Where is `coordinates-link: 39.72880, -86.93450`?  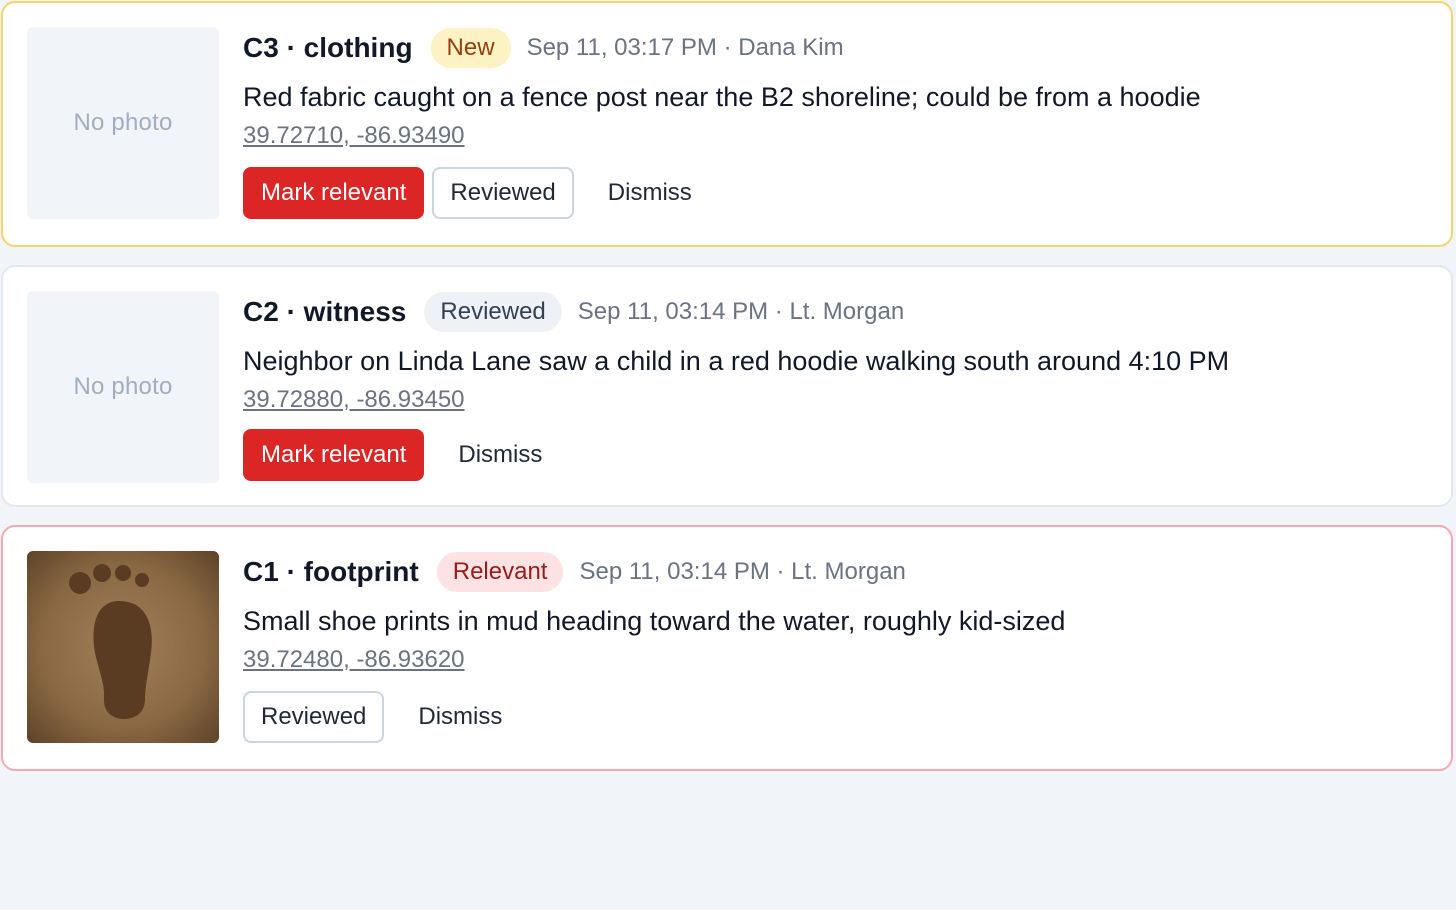 coordinates-link: 39.72880, -86.93450 is located at coordinates (354, 400).